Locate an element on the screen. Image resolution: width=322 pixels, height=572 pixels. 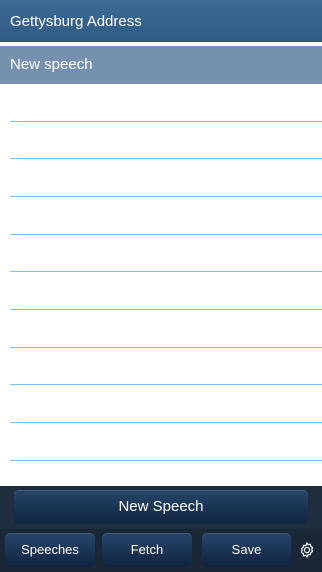
save-button-label: Save is located at coordinates (246, 549).